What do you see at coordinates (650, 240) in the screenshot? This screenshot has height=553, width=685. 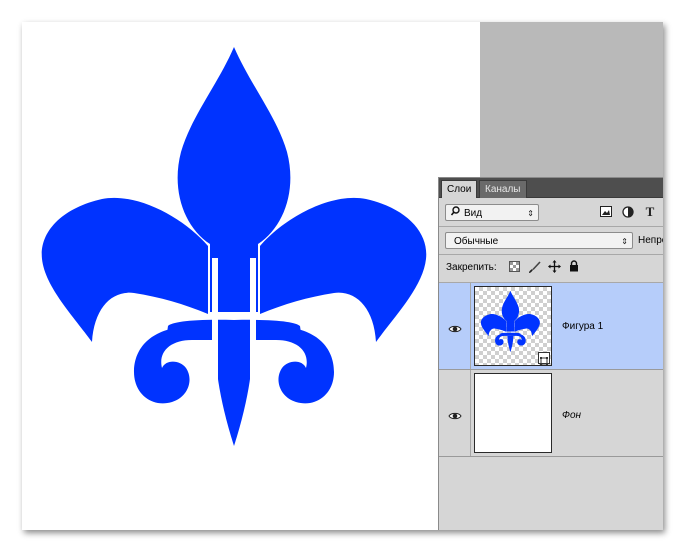 I see `opacity-label: Непрозрачность` at bounding box center [650, 240].